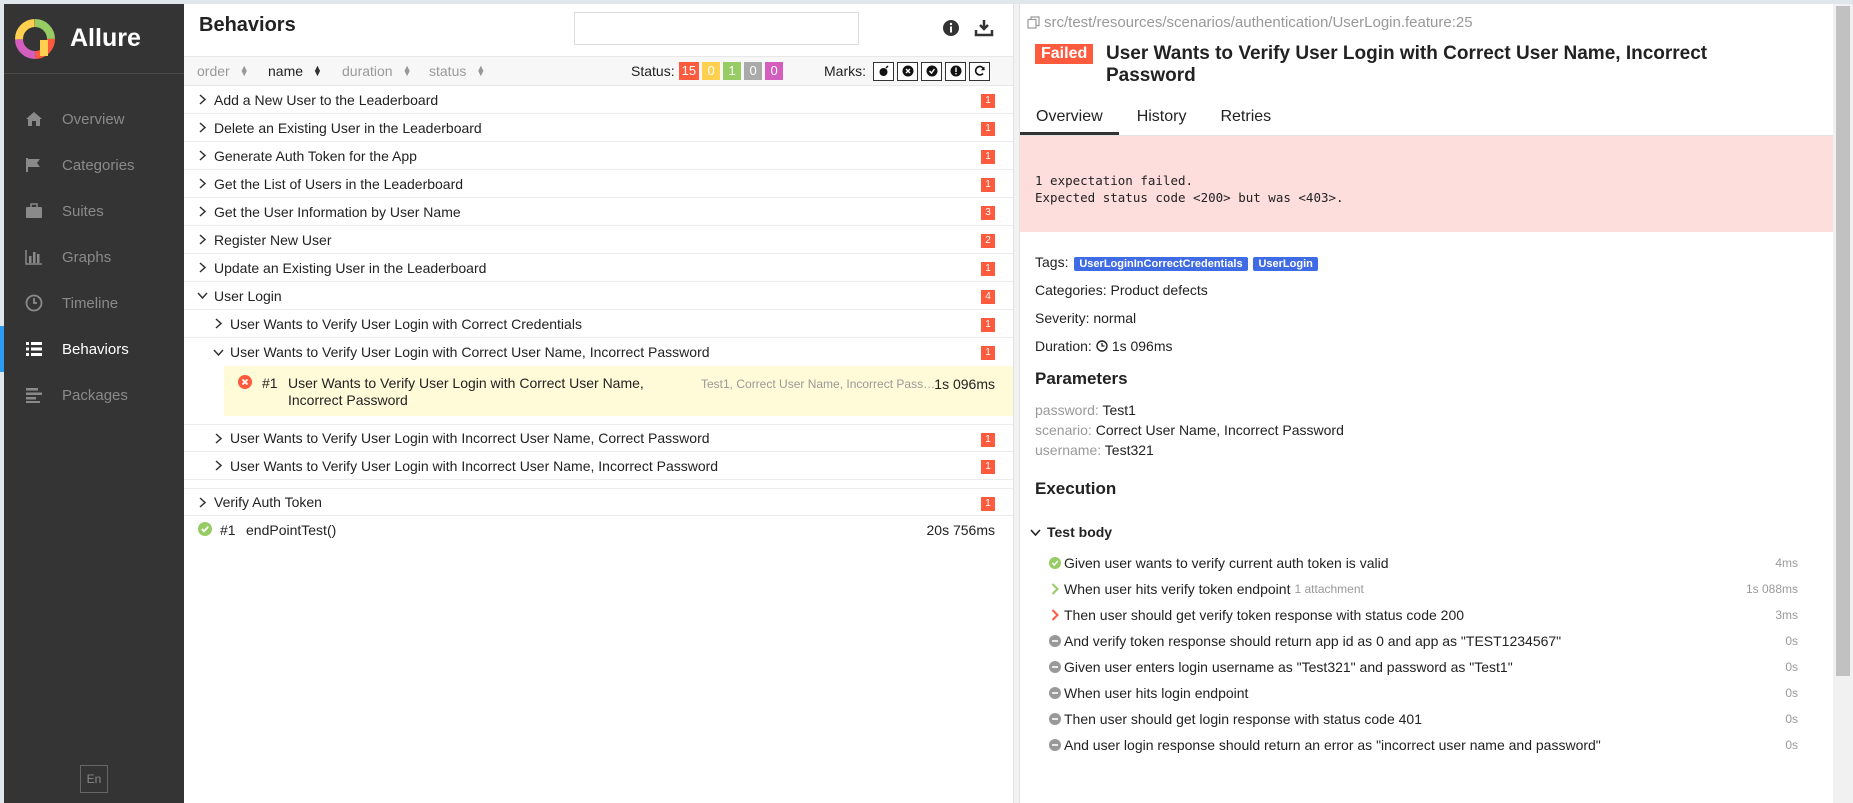 The width and height of the screenshot is (1853, 803). Describe the element at coordinates (1069, 118) in the screenshot. I see `tab-overview: Overview` at that location.